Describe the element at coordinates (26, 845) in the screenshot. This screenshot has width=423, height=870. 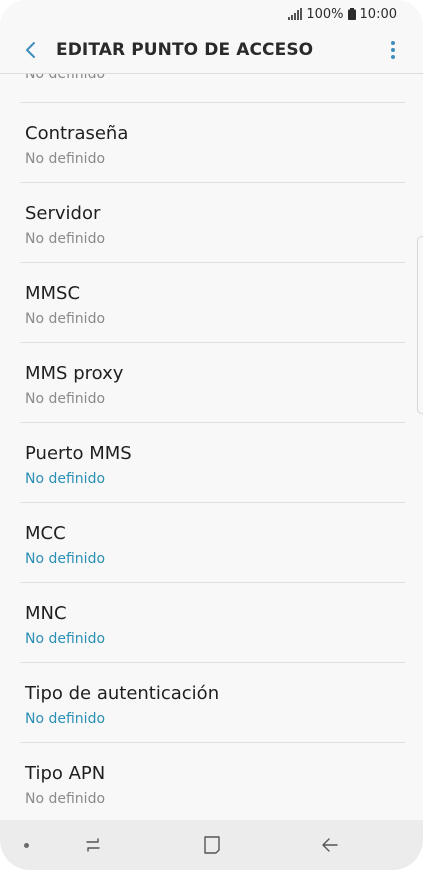
I see `nav-dot-indicator` at that location.